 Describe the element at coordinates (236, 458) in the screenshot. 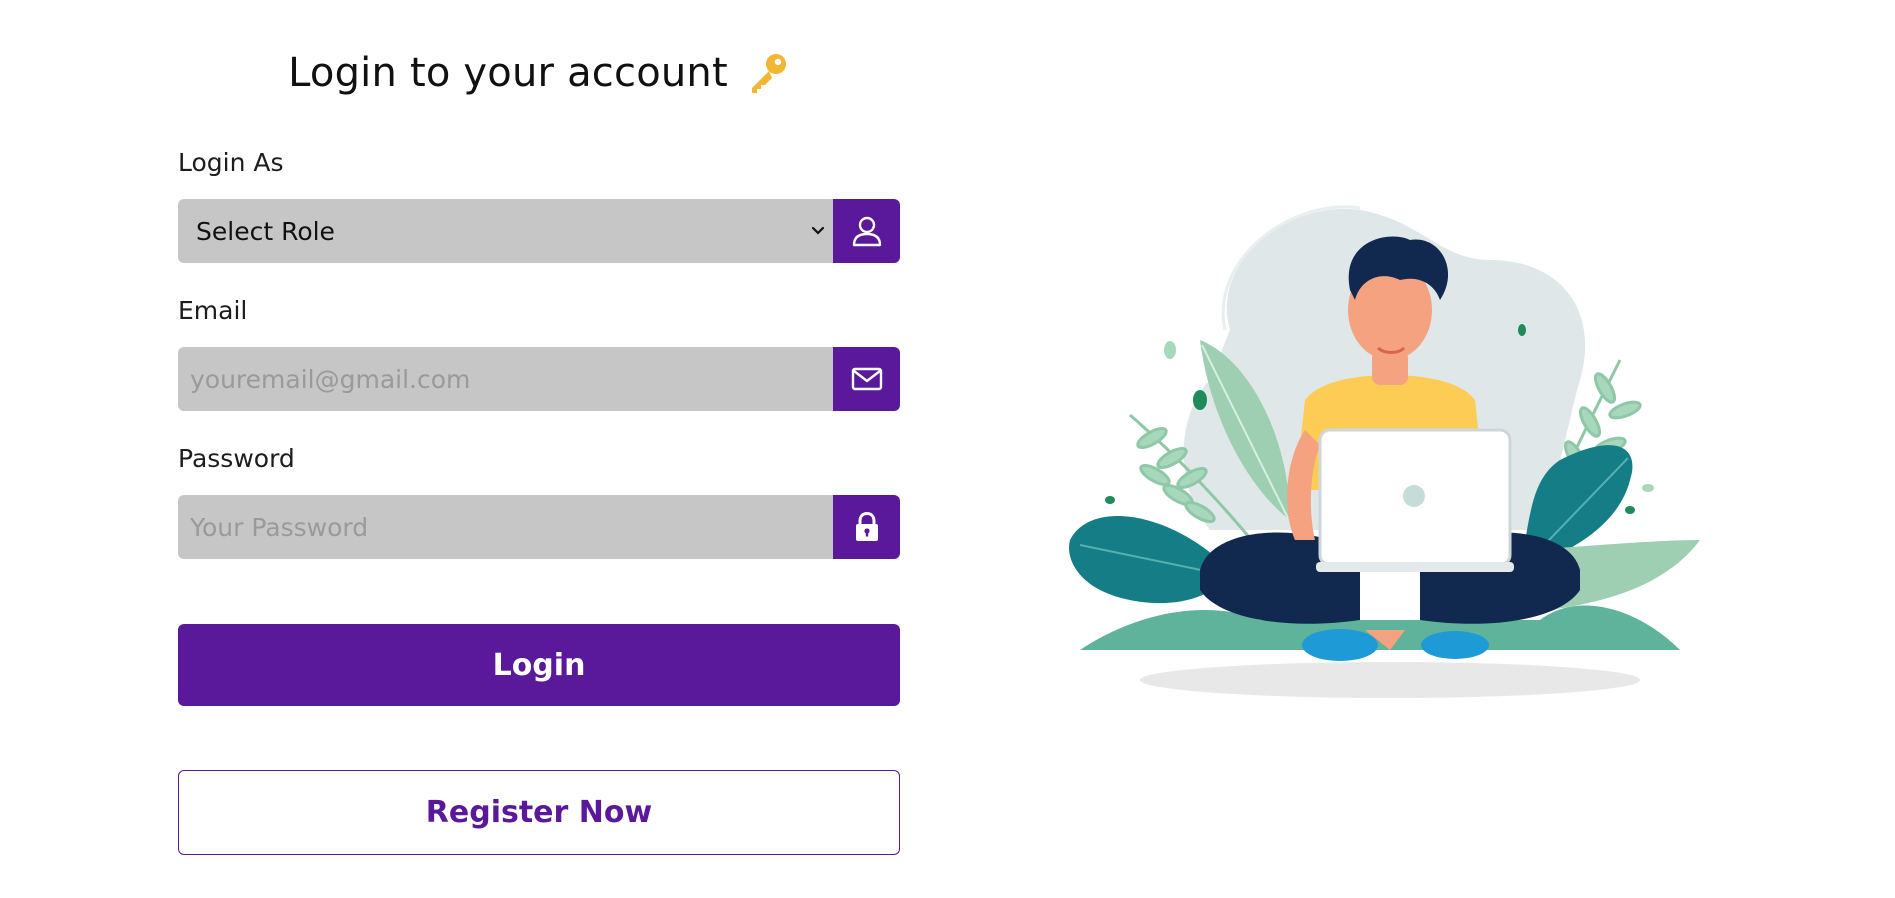

I see `password-label: Password` at that location.